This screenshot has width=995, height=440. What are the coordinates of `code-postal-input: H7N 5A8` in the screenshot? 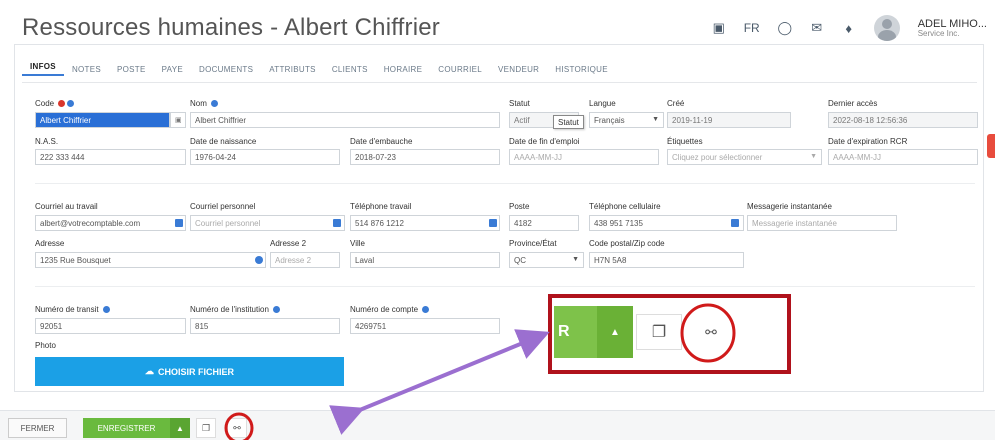 It's located at (666, 260).